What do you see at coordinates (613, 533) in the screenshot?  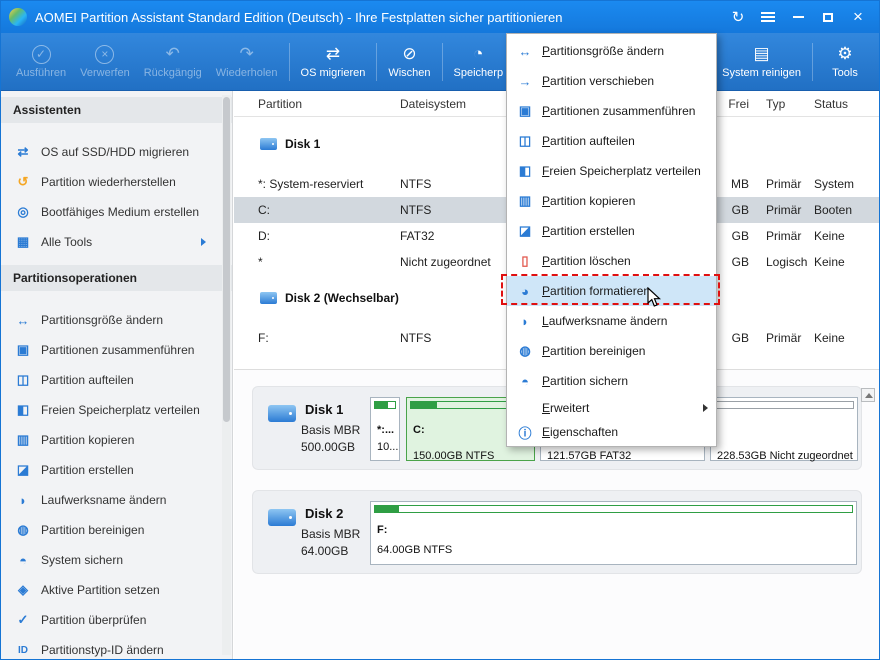 I see `partition-block-f: F: 64.00GB NTFS` at bounding box center [613, 533].